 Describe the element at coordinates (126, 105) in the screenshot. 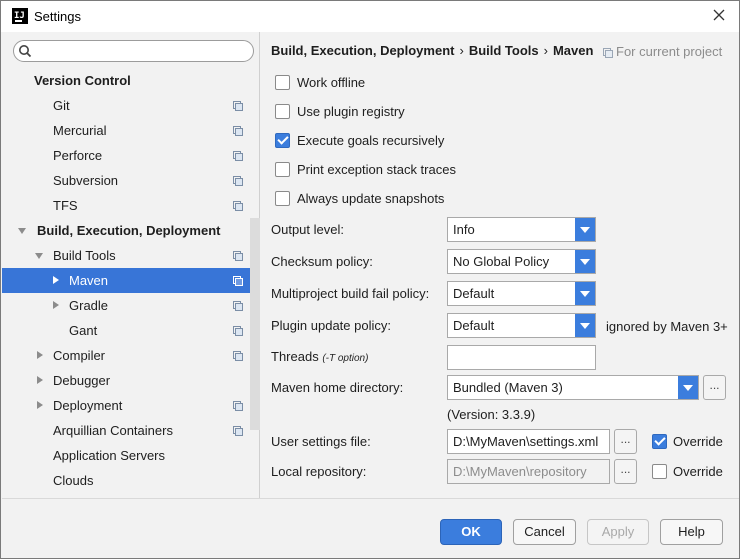

I see `tree-item-git: Git` at that location.